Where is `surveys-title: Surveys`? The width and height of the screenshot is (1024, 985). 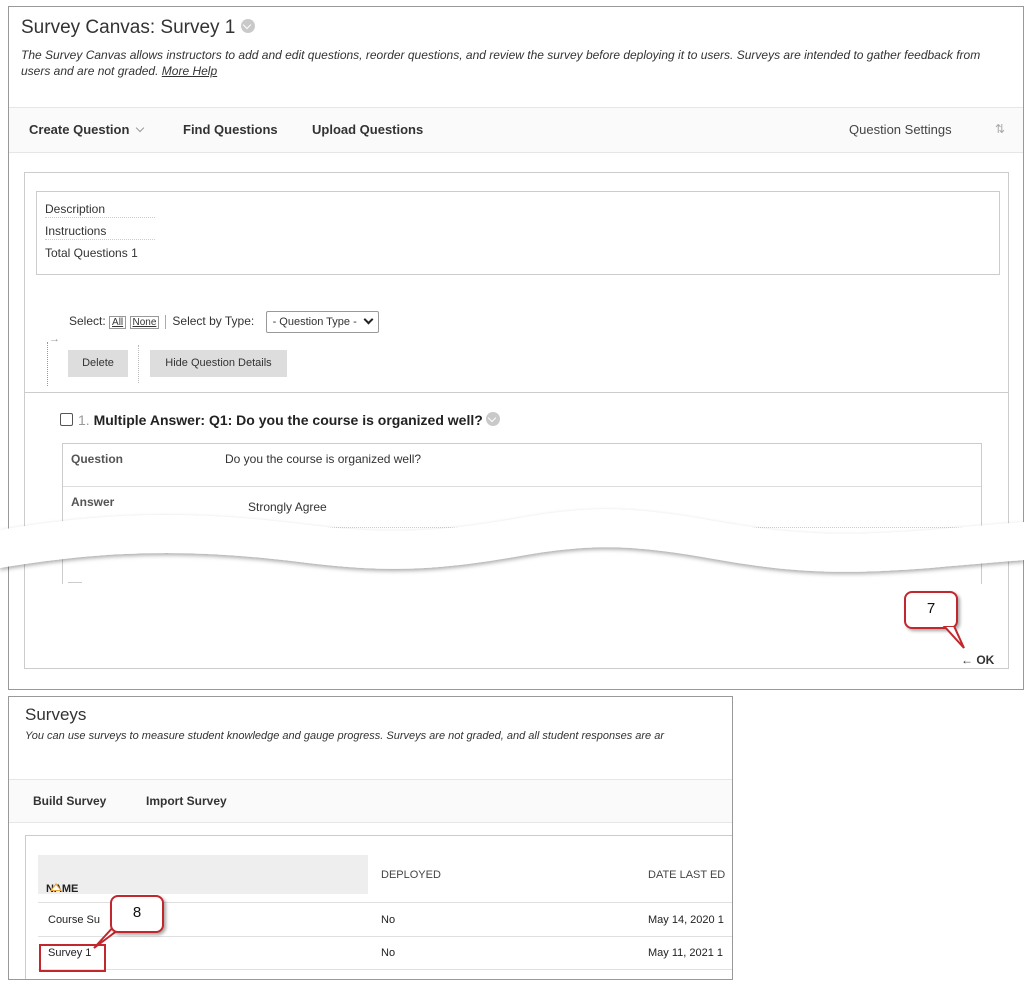 surveys-title: Surveys is located at coordinates (56, 714).